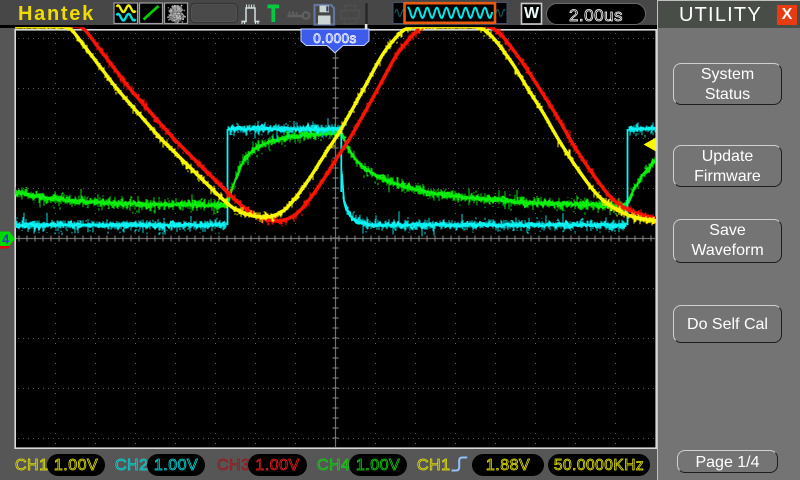 This screenshot has width=800, height=480. I want to click on svg-text: 4, so click(5, 240).